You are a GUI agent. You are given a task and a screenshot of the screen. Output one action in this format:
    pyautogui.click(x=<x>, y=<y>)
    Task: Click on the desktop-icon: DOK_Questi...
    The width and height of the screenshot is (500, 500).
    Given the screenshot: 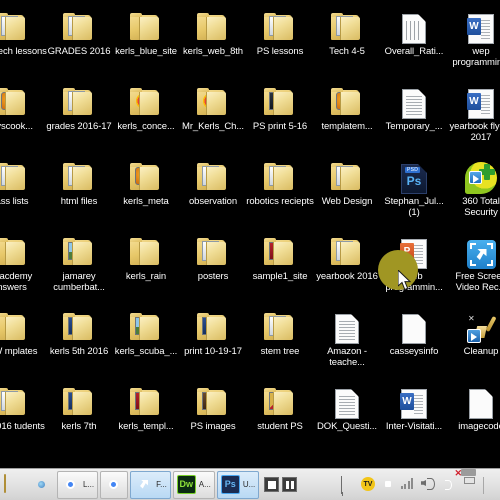 What is the action you would take?
    pyautogui.click(x=347, y=405)
    